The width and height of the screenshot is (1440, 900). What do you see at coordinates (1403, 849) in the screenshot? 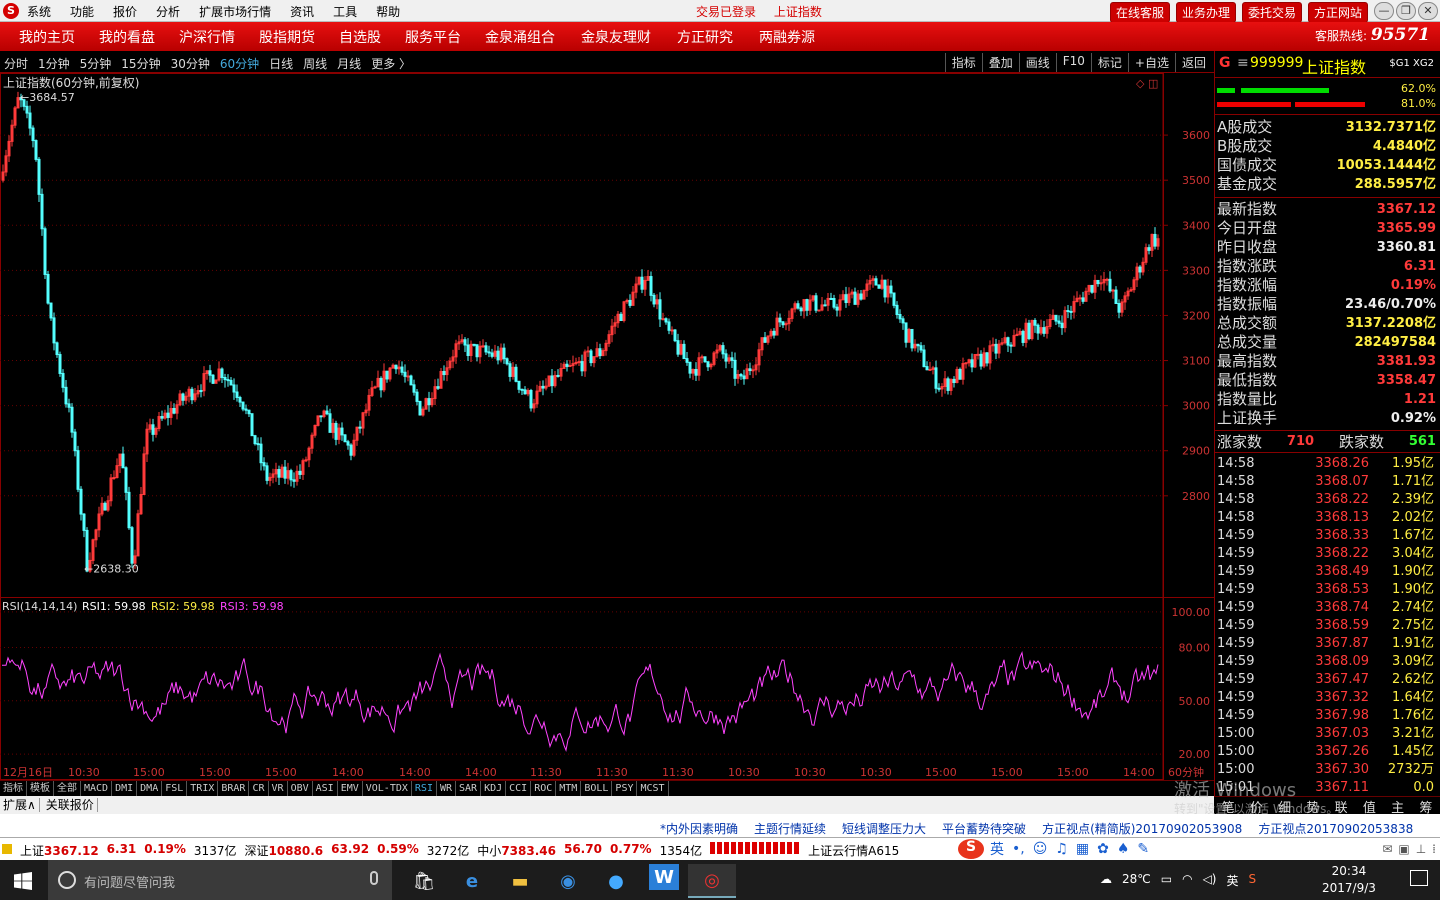
I see `calc-icon: ▣` at bounding box center [1403, 849].